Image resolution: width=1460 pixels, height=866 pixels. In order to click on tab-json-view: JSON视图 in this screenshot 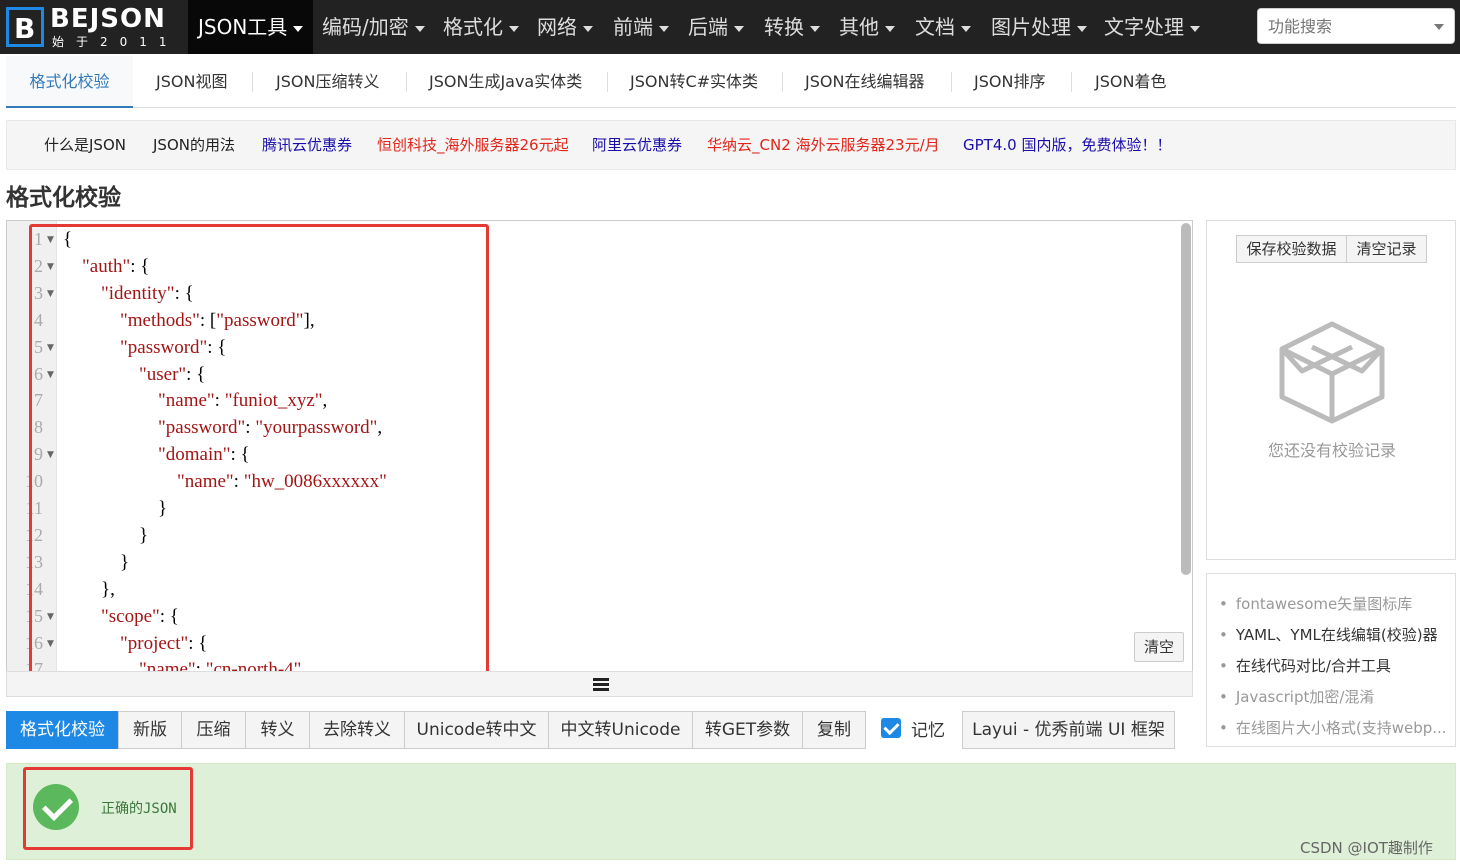, I will do `click(191, 82)`.